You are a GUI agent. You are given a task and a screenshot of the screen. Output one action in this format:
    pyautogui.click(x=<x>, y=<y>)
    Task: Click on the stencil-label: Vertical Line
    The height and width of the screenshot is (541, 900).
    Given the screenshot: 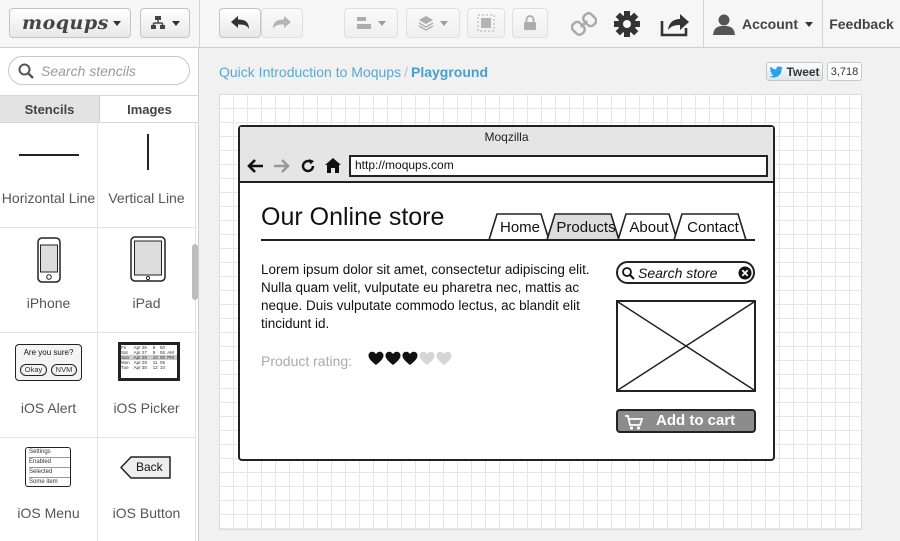 What is the action you would take?
    pyautogui.click(x=146, y=198)
    